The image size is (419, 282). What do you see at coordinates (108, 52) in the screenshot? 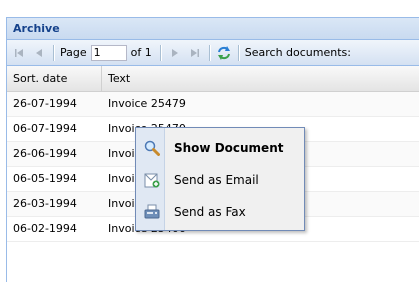
I see `page-number-input` at bounding box center [108, 52].